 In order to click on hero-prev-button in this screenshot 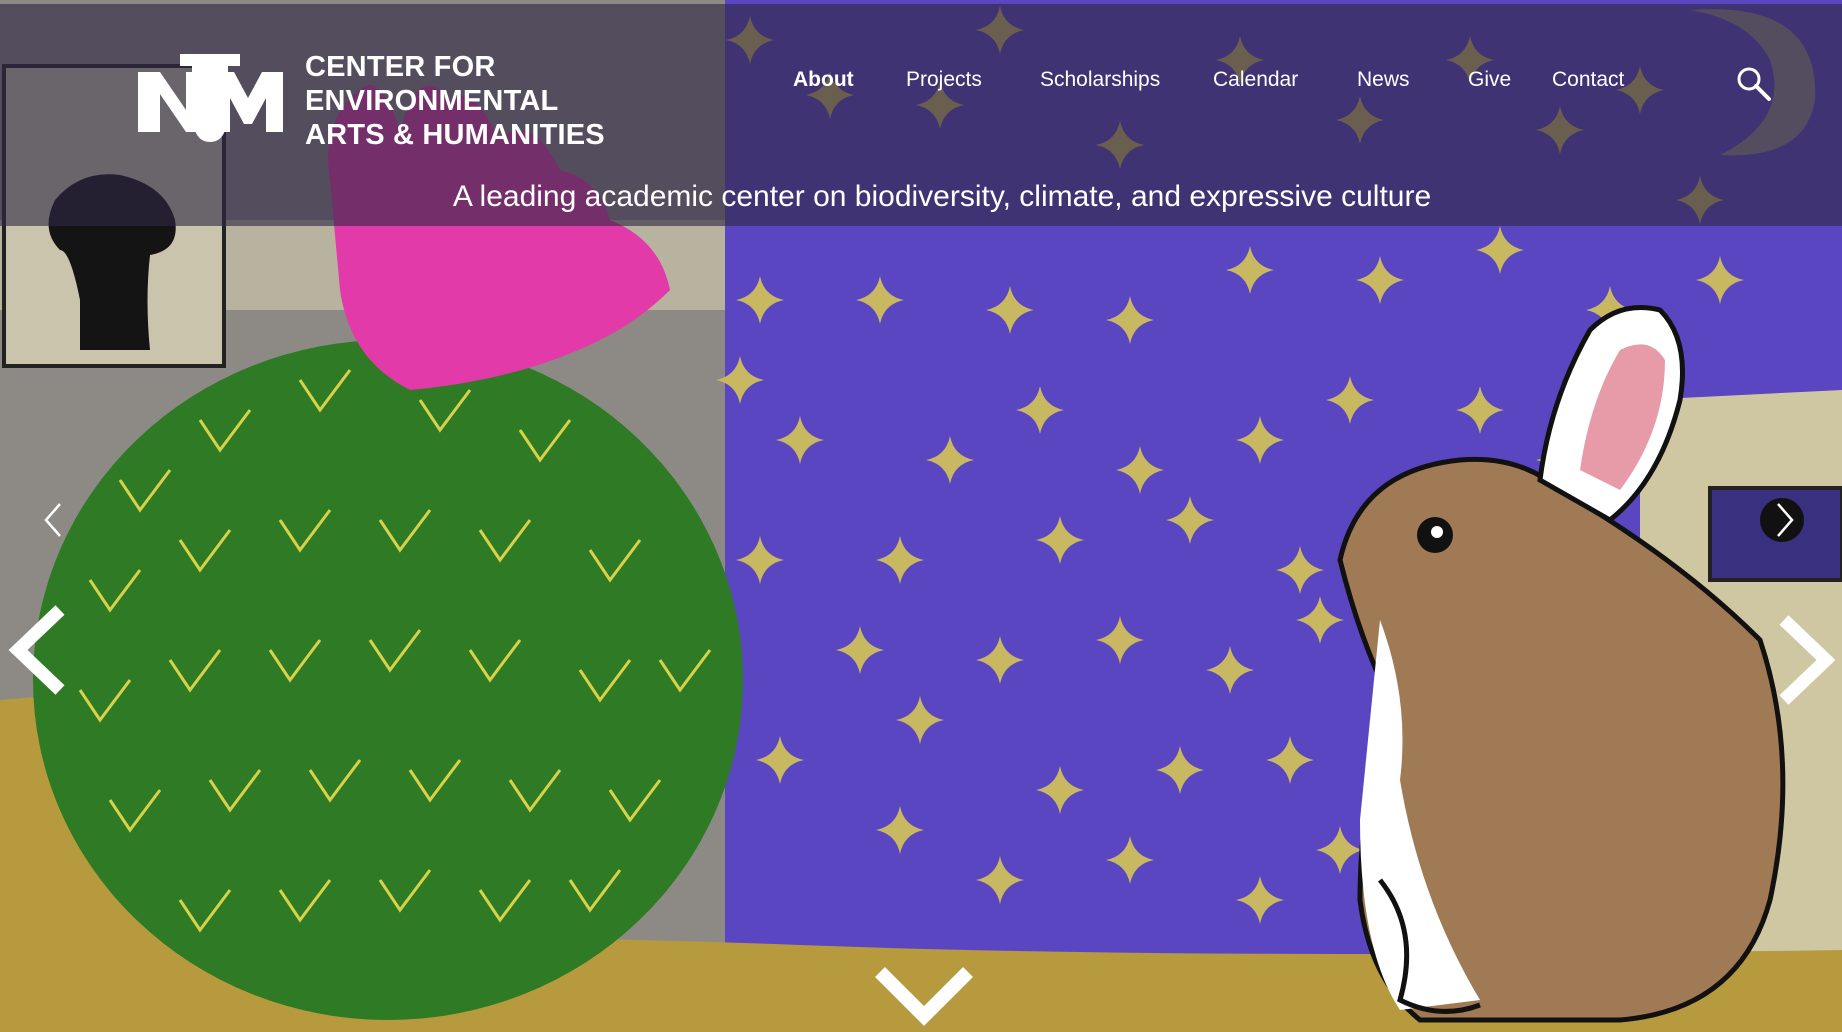, I will do `click(38, 650)`.